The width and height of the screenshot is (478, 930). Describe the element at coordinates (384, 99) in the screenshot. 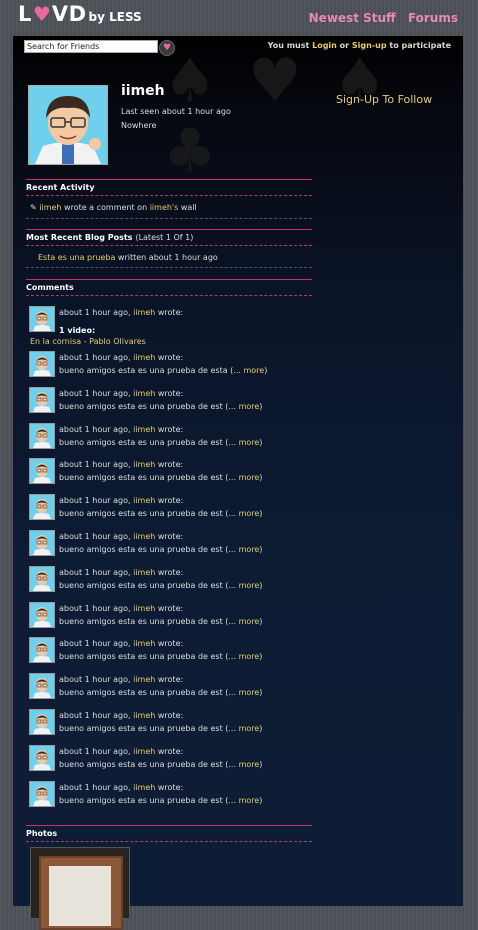

I see `signup-to-follow-link: Sign-Up To Follow` at that location.